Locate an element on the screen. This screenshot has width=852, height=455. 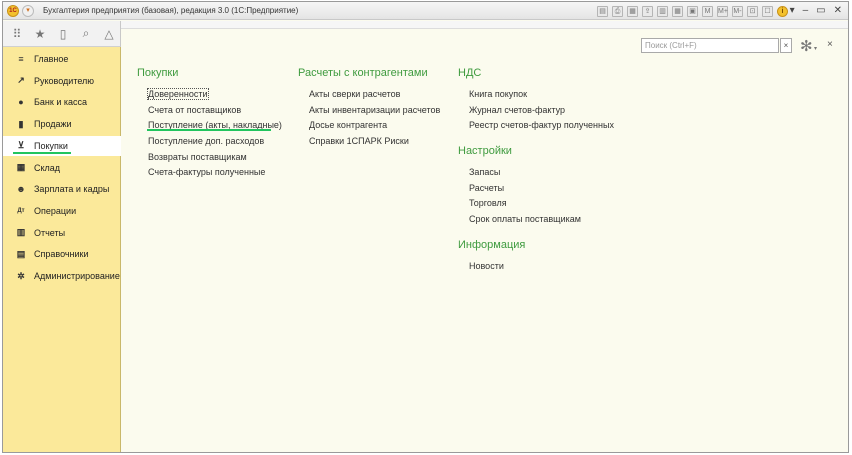
notifications-bell-icon: △ is located at coordinates (109, 34).